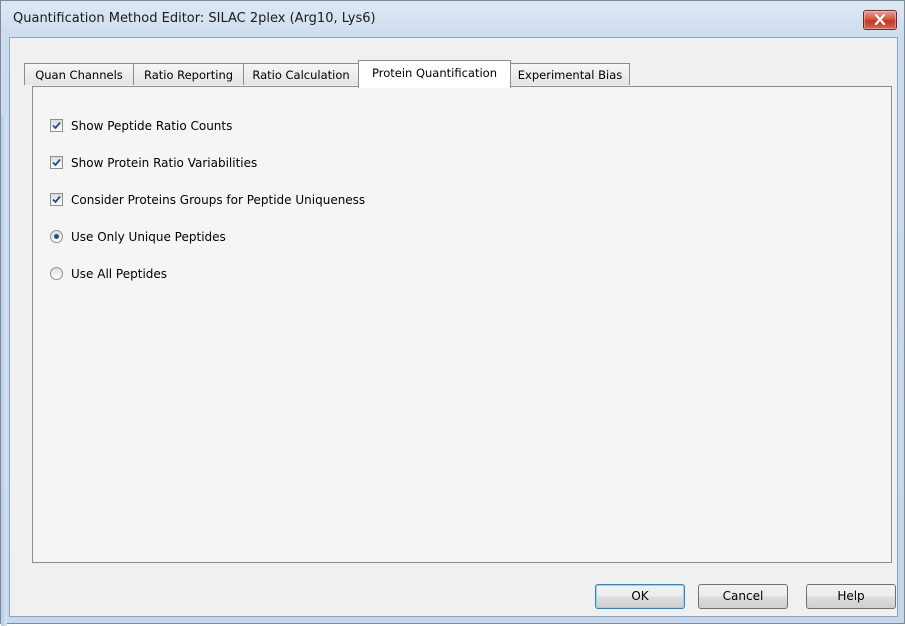 This screenshot has height=626, width=905. Describe the element at coordinates (119, 274) in the screenshot. I see `use-all-peptides-label: Use All Peptides` at that location.